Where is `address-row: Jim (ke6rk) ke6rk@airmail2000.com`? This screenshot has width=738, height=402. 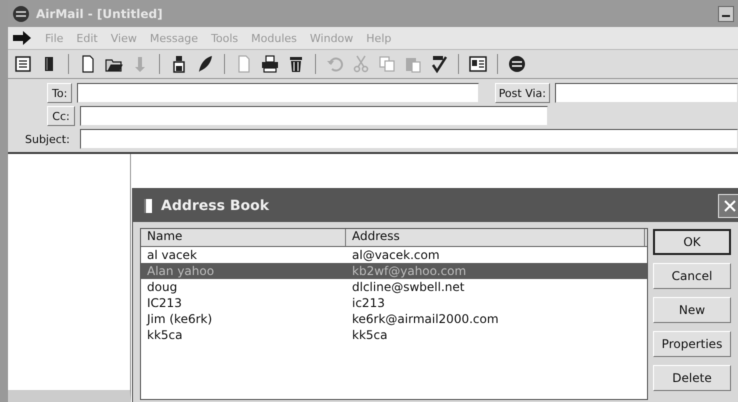
address-row: Jim (ke6rk) ke6rk@airmail2000.com is located at coordinates (394, 319).